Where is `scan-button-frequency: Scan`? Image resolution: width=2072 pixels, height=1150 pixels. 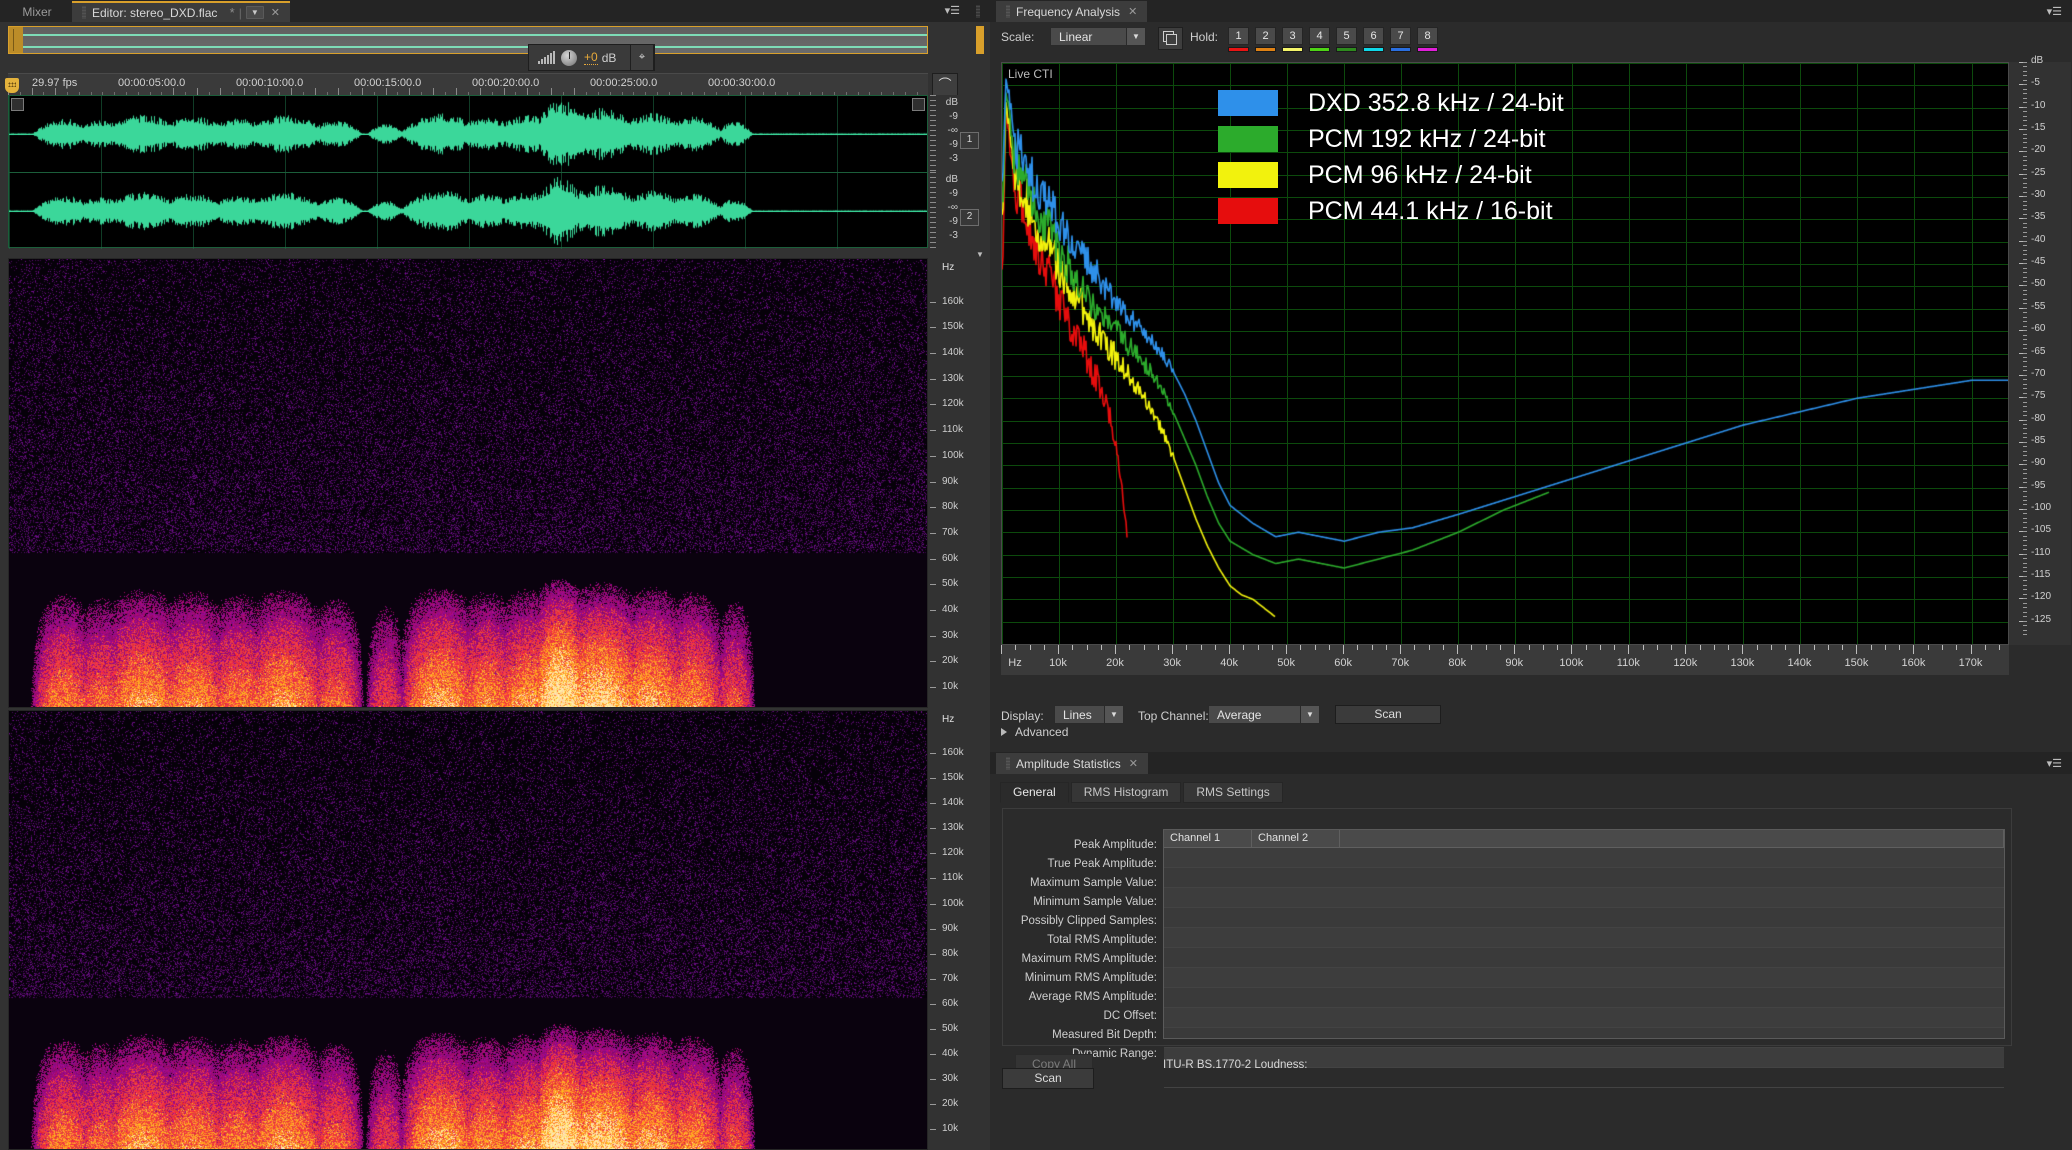
scan-button-frequency: Scan is located at coordinates (1388, 714).